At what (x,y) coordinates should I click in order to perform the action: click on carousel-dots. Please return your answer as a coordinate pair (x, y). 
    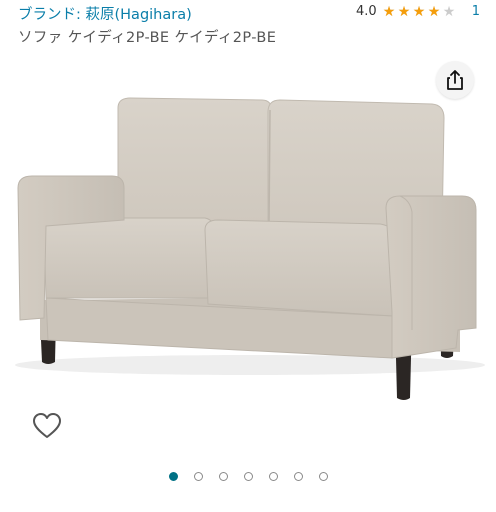
    Looking at the image, I should click on (248, 476).